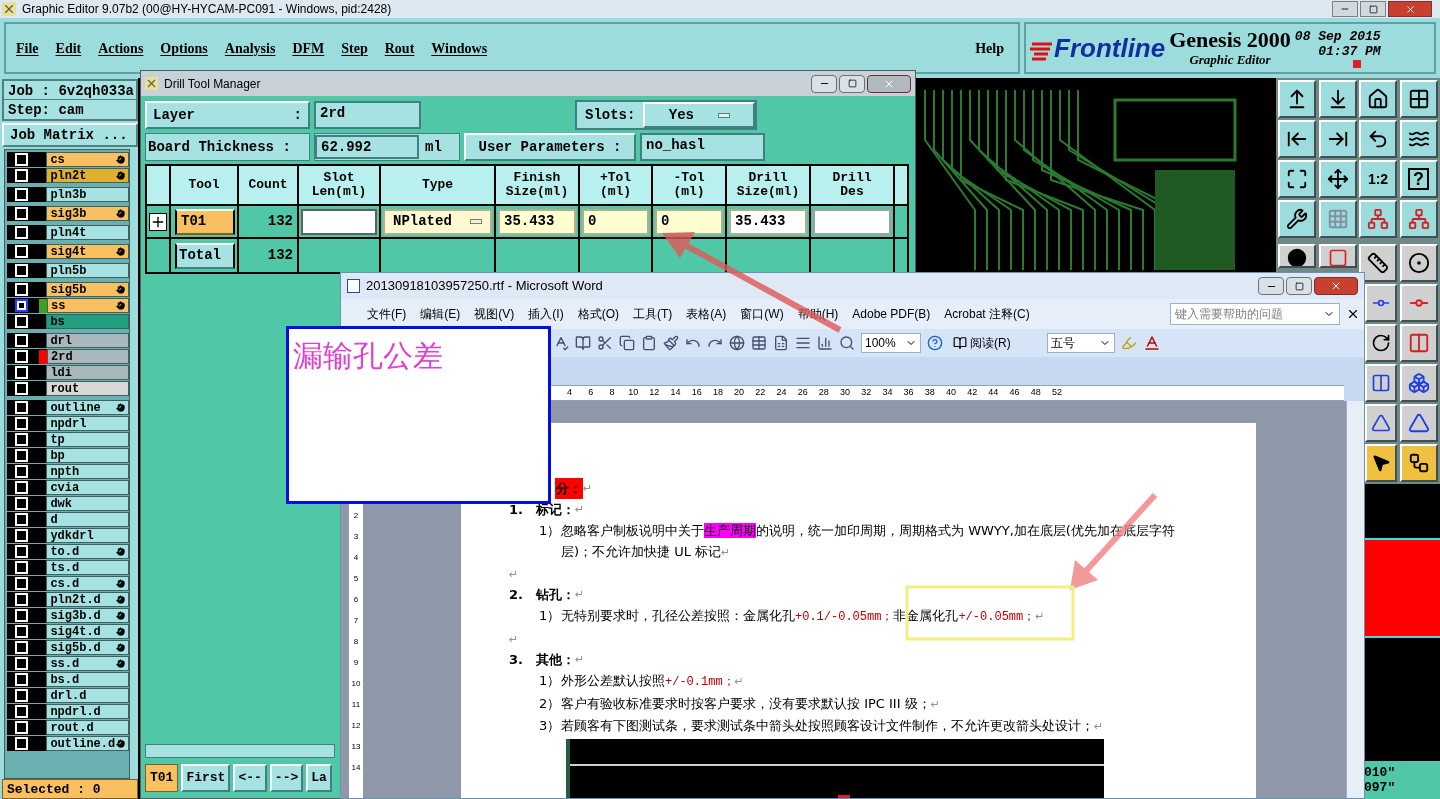  Describe the element at coordinates (803, 343) in the screenshot. I see `columns-icon` at that location.